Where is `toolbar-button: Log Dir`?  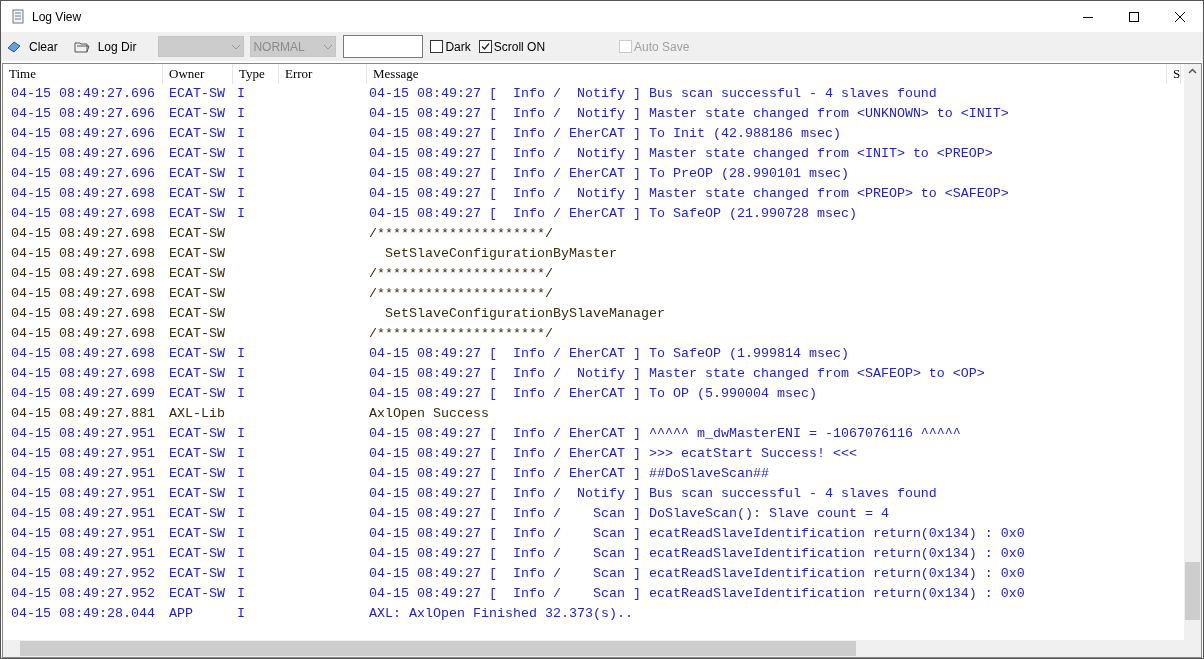 toolbar-button: Log Dir is located at coordinates (105, 46).